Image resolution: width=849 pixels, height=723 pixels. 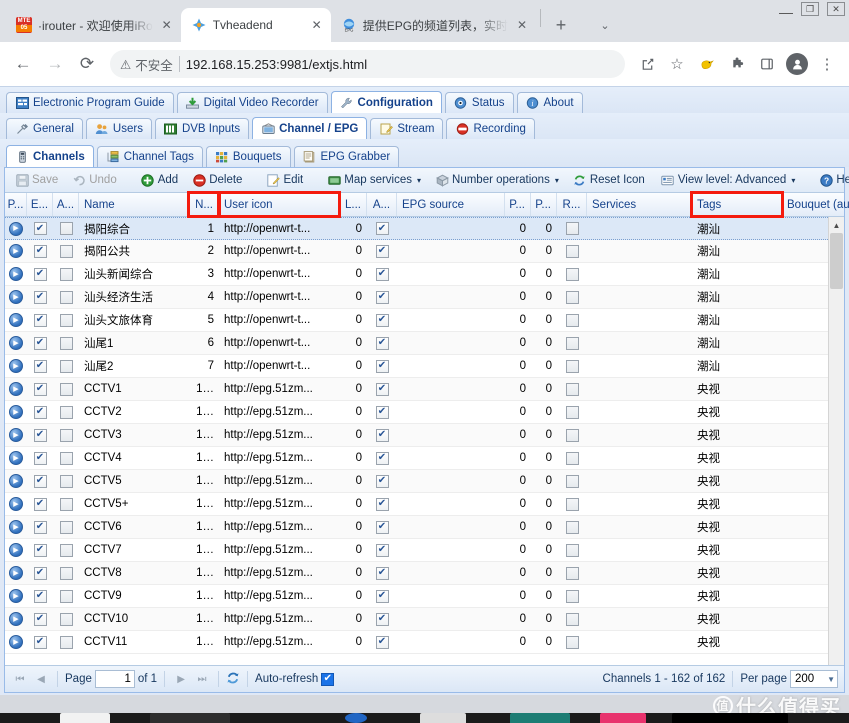 What do you see at coordinates (797, 64) in the screenshot?
I see `profile-avatar-icon` at bounding box center [797, 64].